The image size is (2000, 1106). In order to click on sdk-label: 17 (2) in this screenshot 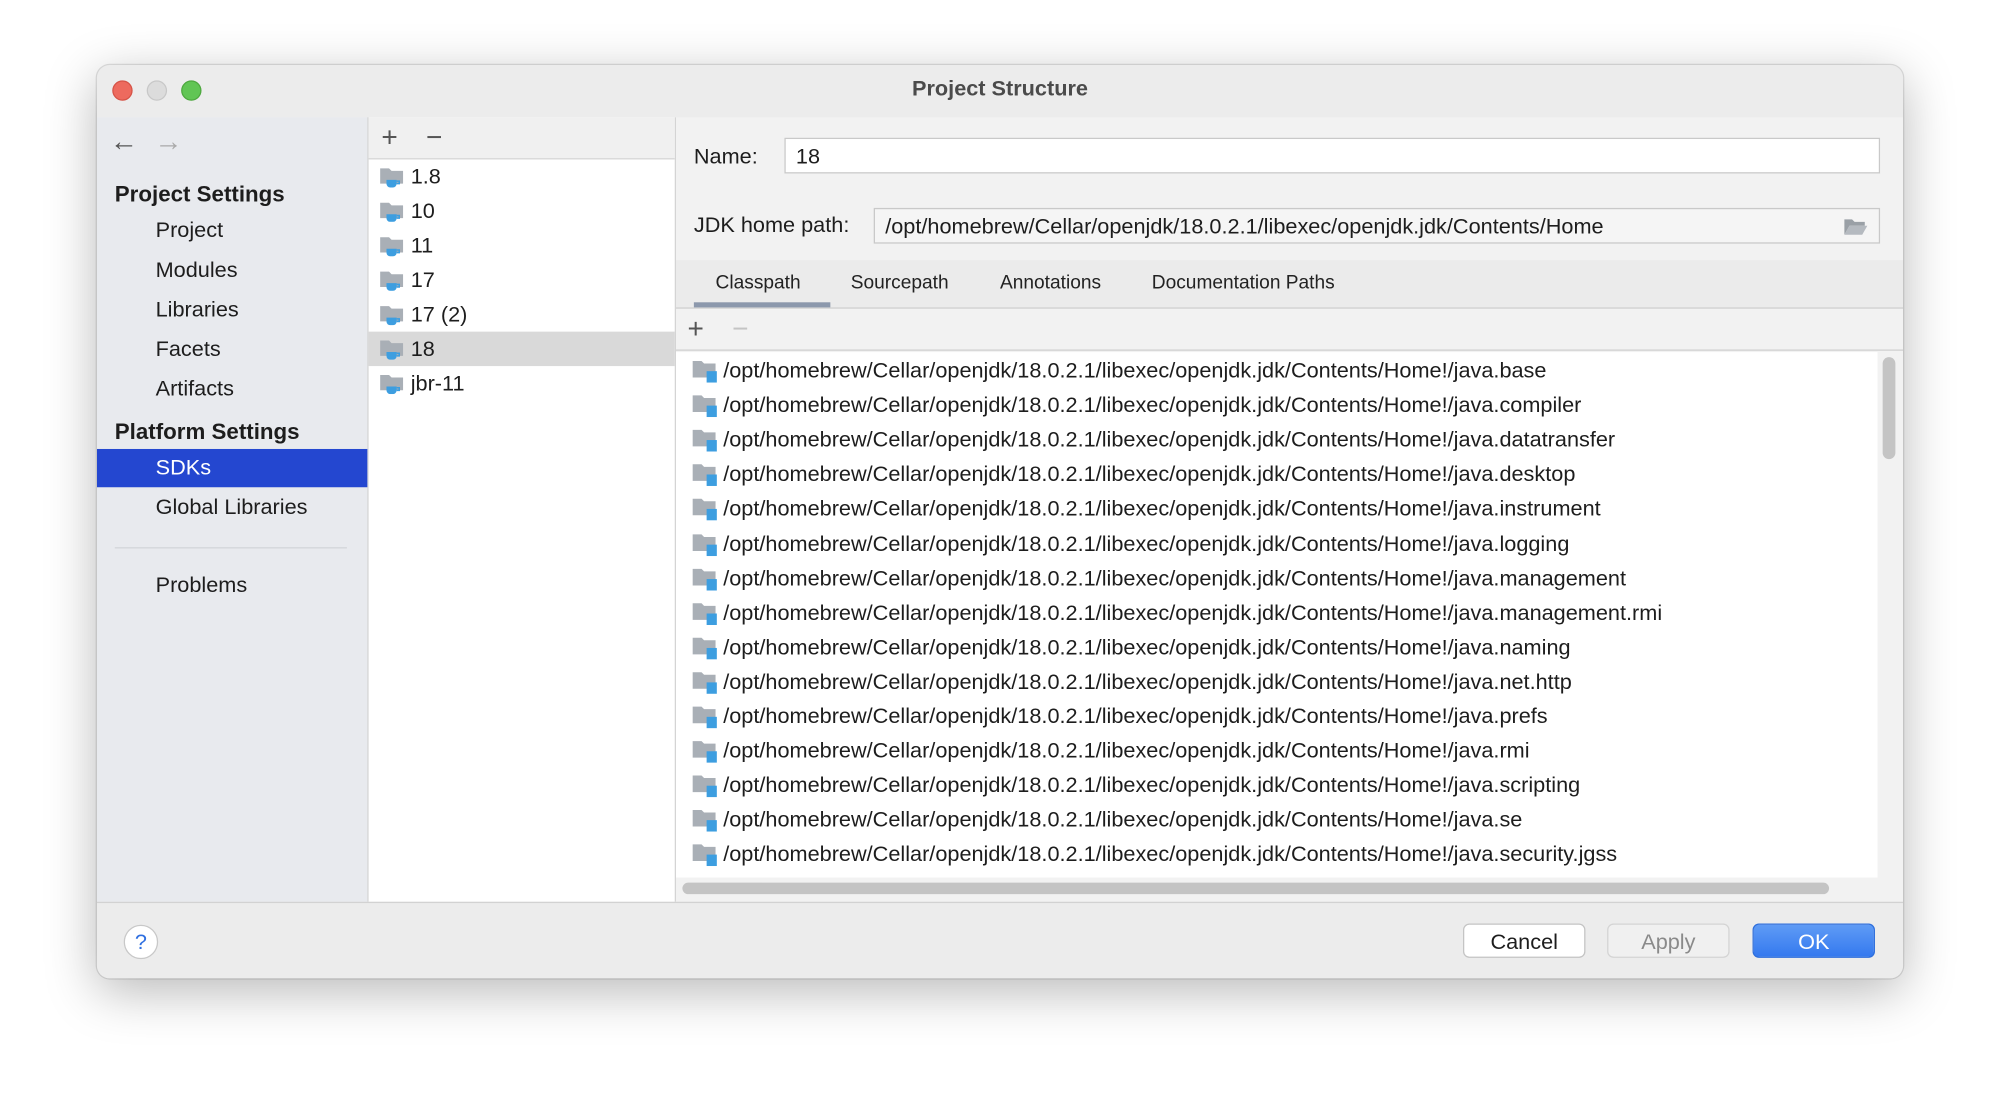, I will do `click(439, 314)`.